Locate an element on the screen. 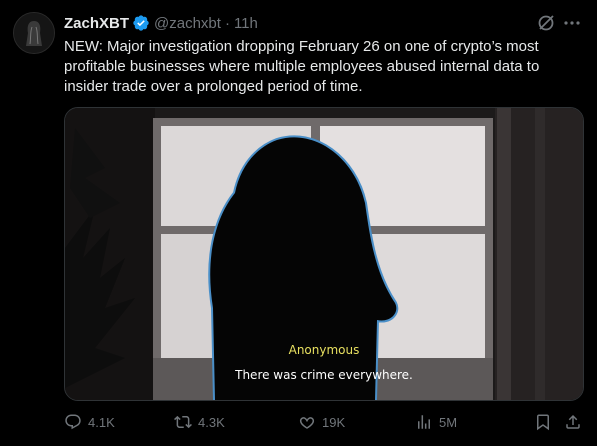 The height and width of the screenshot is (446, 597). reply-icon is located at coordinates (73, 422).